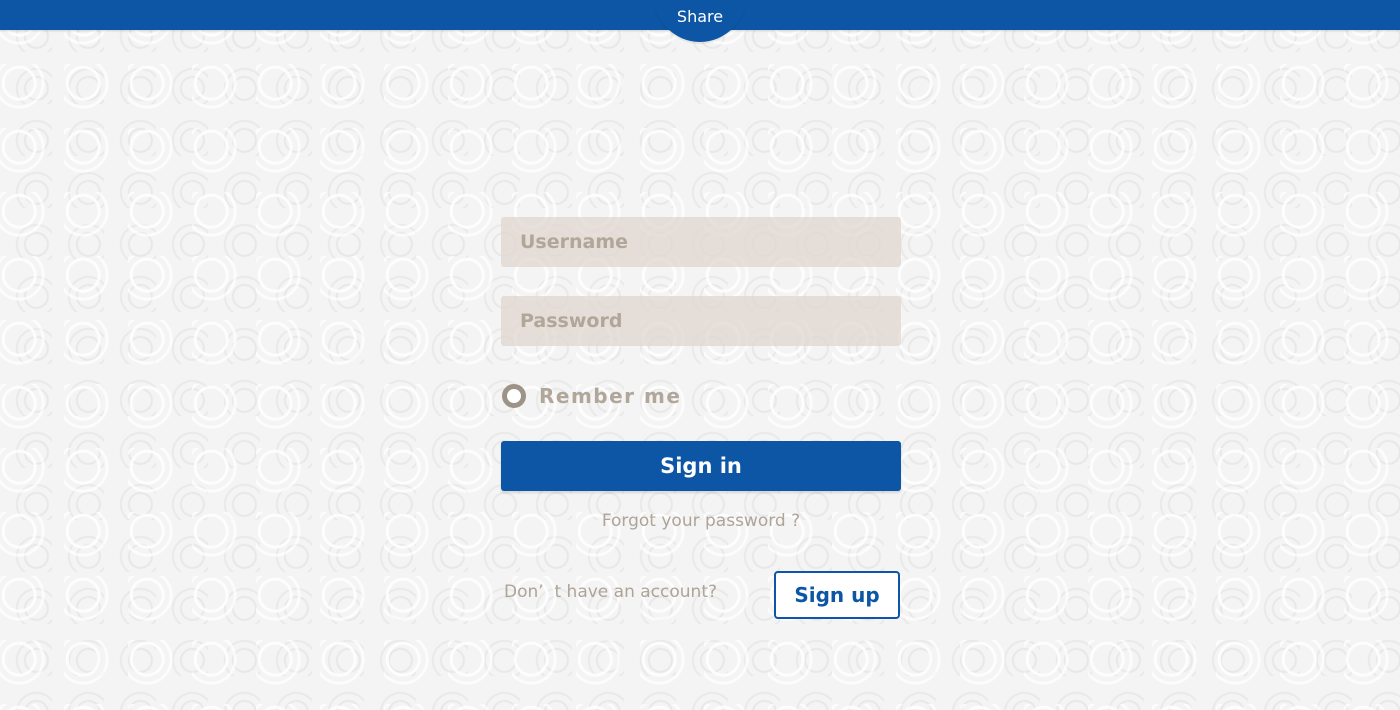 This screenshot has height=710, width=1400. Describe the element at coordinates (700, 17) in the screenshot. I see `share-label: Share` at that location.